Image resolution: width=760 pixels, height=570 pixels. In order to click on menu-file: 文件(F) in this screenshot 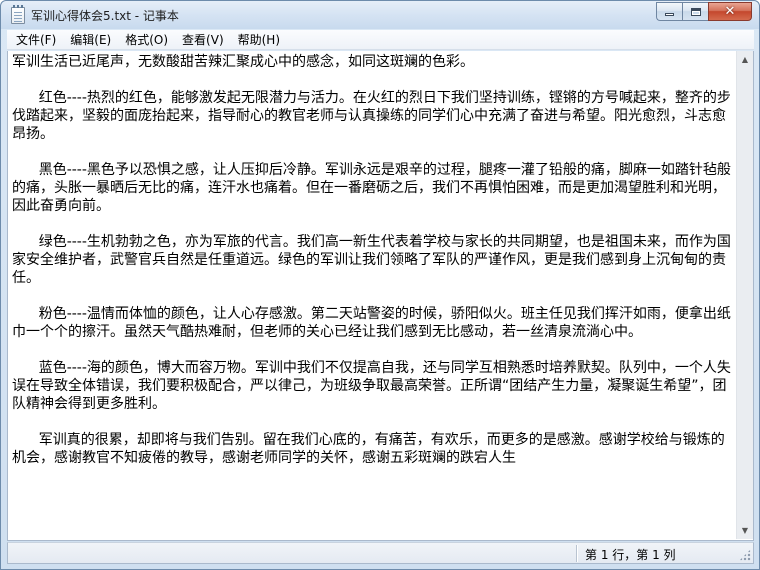, I will do `click(36, 40)`.